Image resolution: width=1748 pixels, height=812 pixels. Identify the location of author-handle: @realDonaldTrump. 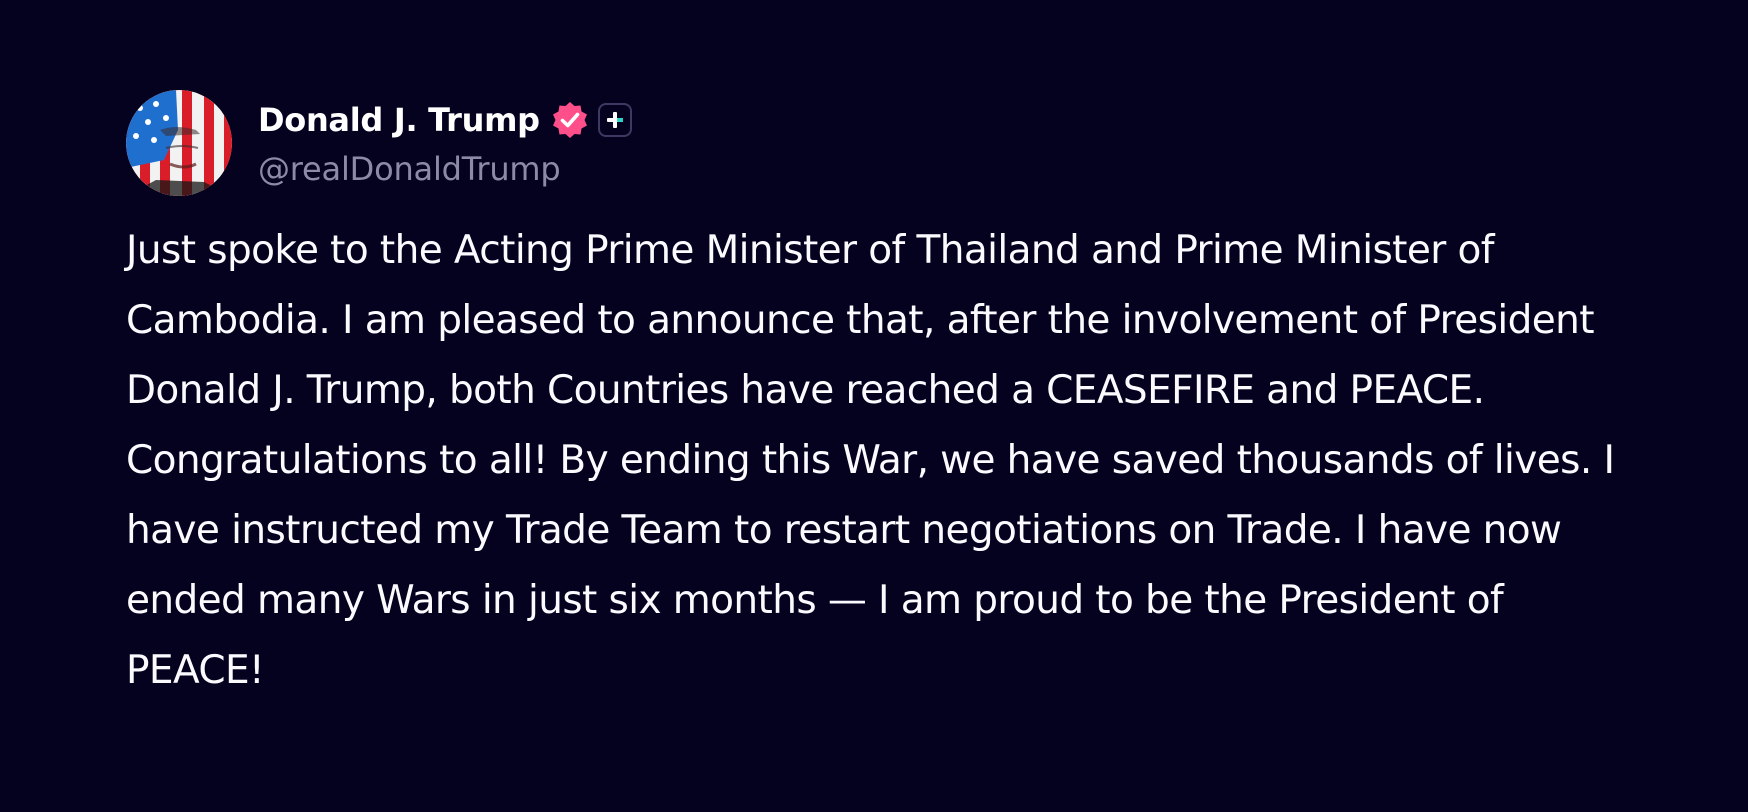
(445, 169).